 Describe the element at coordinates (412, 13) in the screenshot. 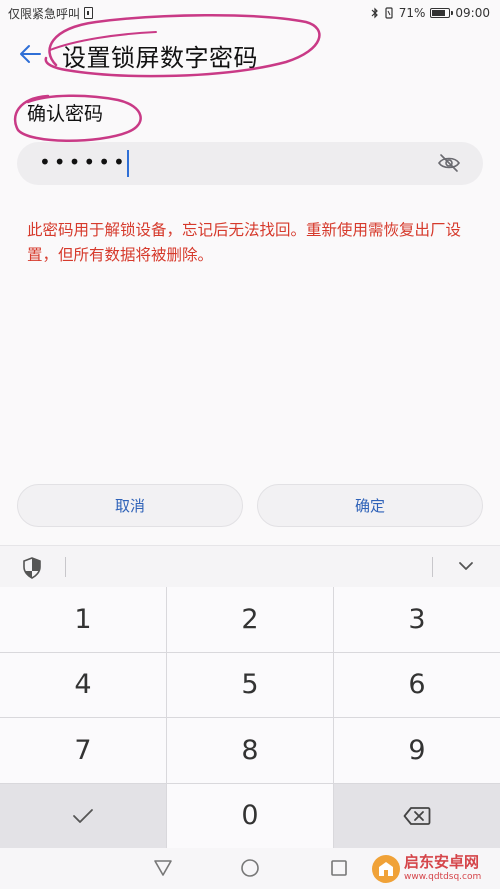

I see `battery-percent: 71%` at that location.